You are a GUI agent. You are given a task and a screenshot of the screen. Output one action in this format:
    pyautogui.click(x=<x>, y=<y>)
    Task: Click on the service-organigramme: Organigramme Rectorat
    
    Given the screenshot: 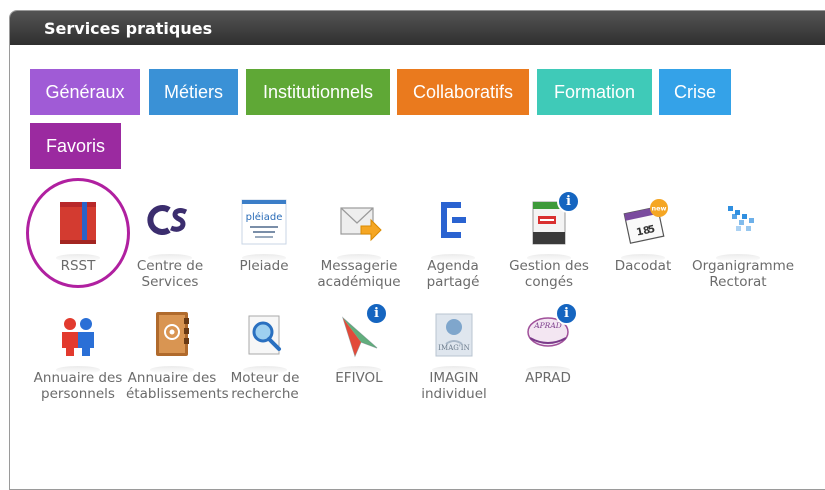 What is the action you would take?
    pyautogui.click(x=743, y=243)
    